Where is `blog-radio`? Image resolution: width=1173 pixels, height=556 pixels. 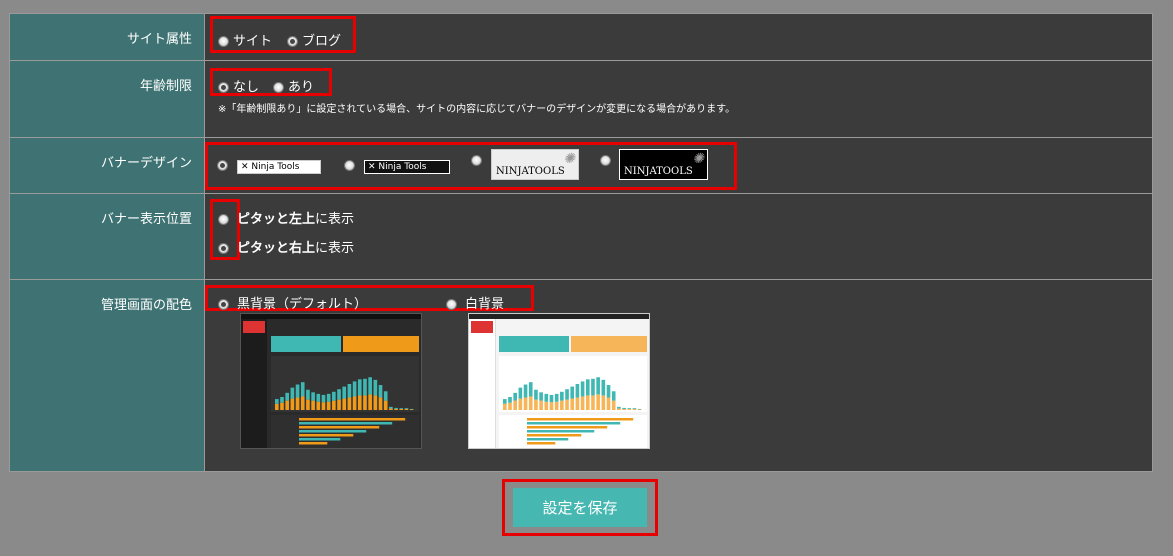
blog-radio is located at coordinates (292, 41).